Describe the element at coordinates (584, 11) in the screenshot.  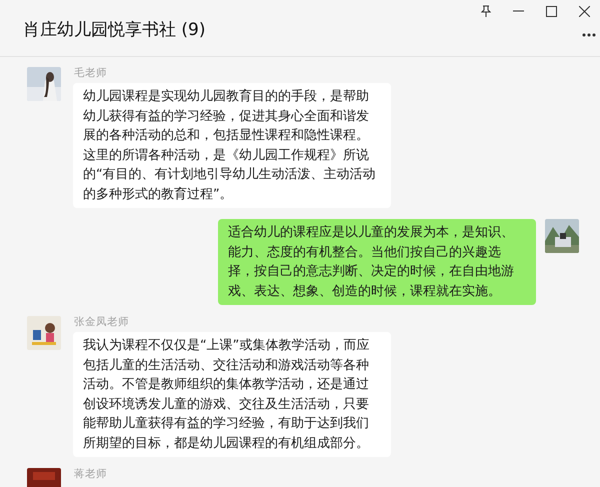
I see `close-icon` at that location.